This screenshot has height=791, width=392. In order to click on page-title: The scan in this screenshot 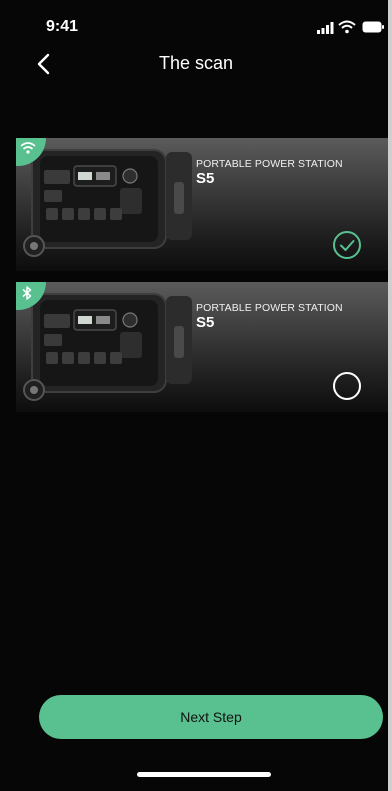, I will do `click(196, 63)`.